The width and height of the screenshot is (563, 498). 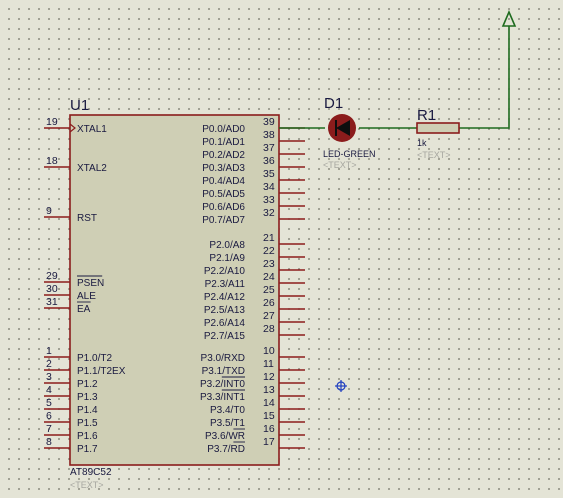 What do you see at coordinates (269, 187) in the screenshot?
I see `pin-number: 34` at bounding box center [269, 187].